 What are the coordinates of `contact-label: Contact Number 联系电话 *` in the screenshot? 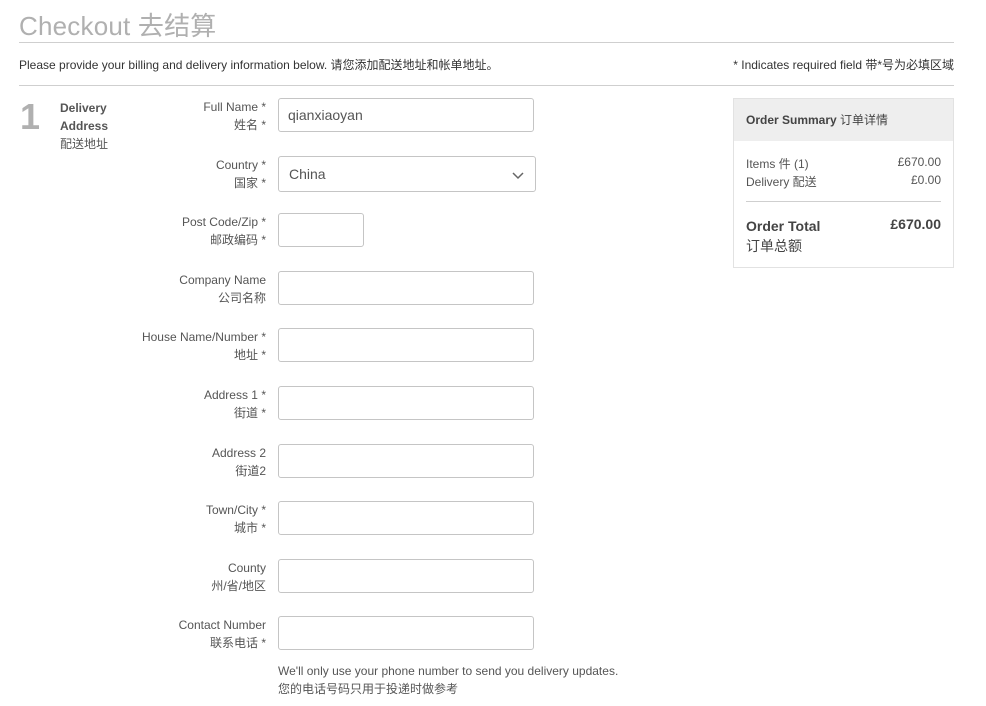 It's located at (176, 634).